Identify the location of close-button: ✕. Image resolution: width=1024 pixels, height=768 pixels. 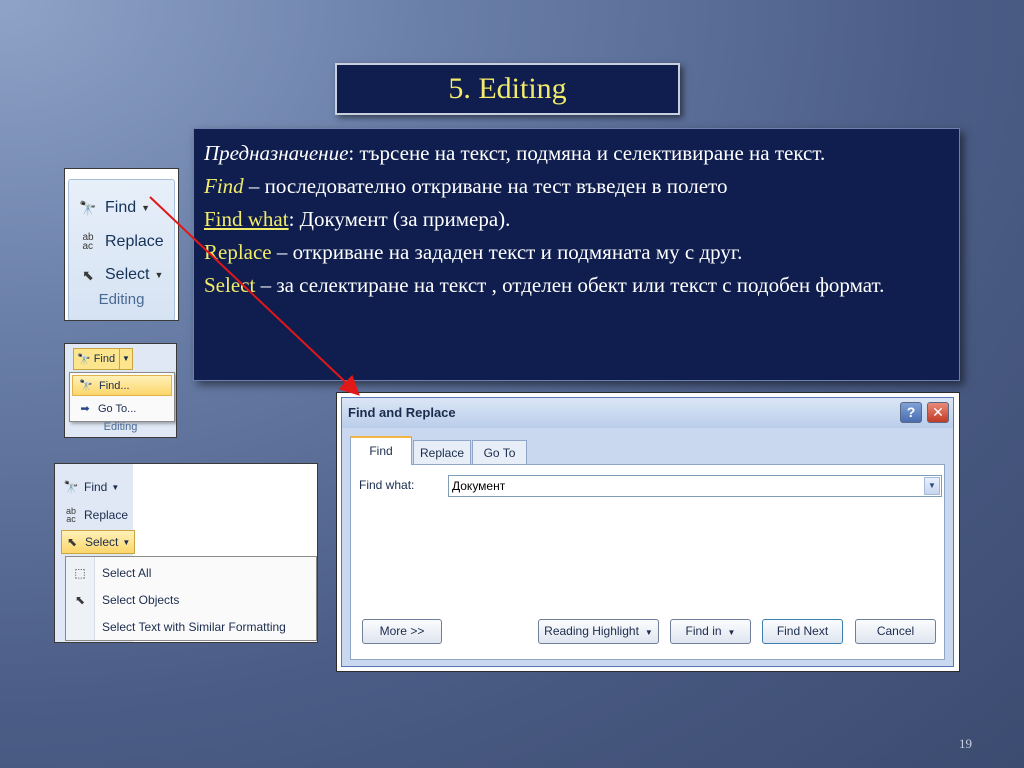
(938, 412).